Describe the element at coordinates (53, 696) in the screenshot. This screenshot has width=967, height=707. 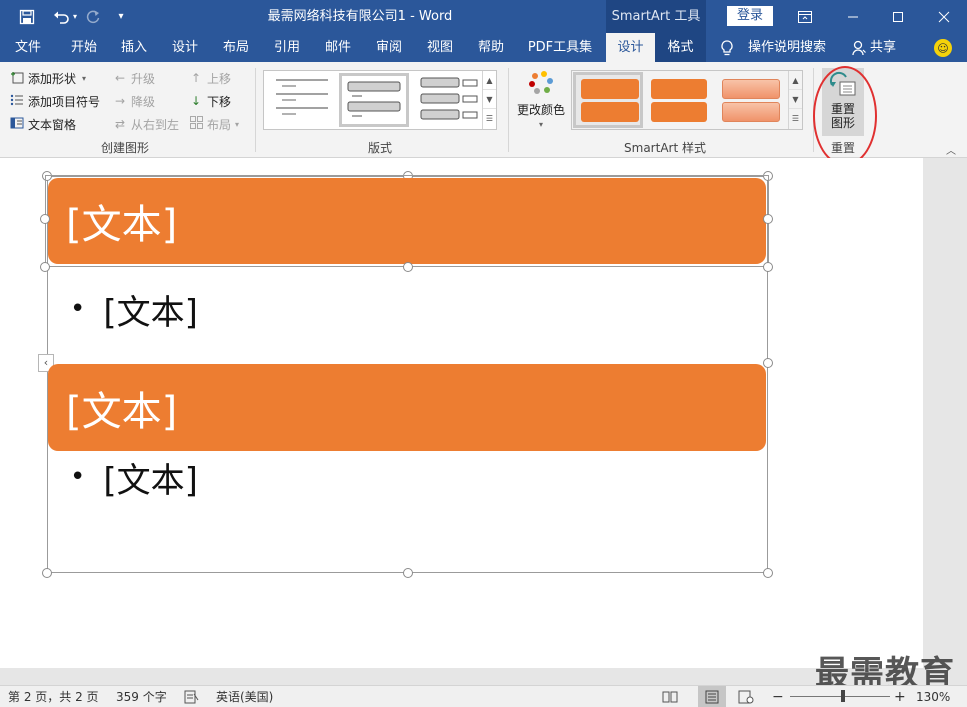
I see `page-count: 第 2 页，共 2 页` at that location.